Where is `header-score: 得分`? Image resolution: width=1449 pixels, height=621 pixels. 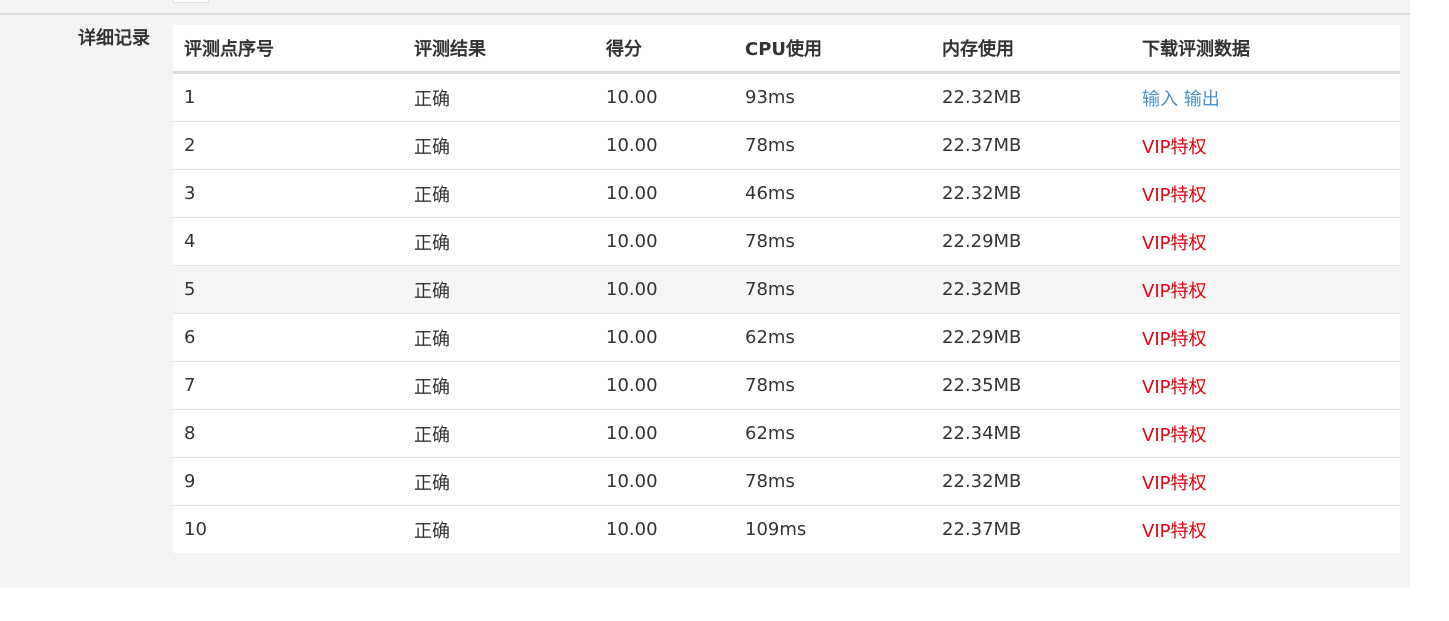 header-score: 得分 is located at coordinates (664, 49).